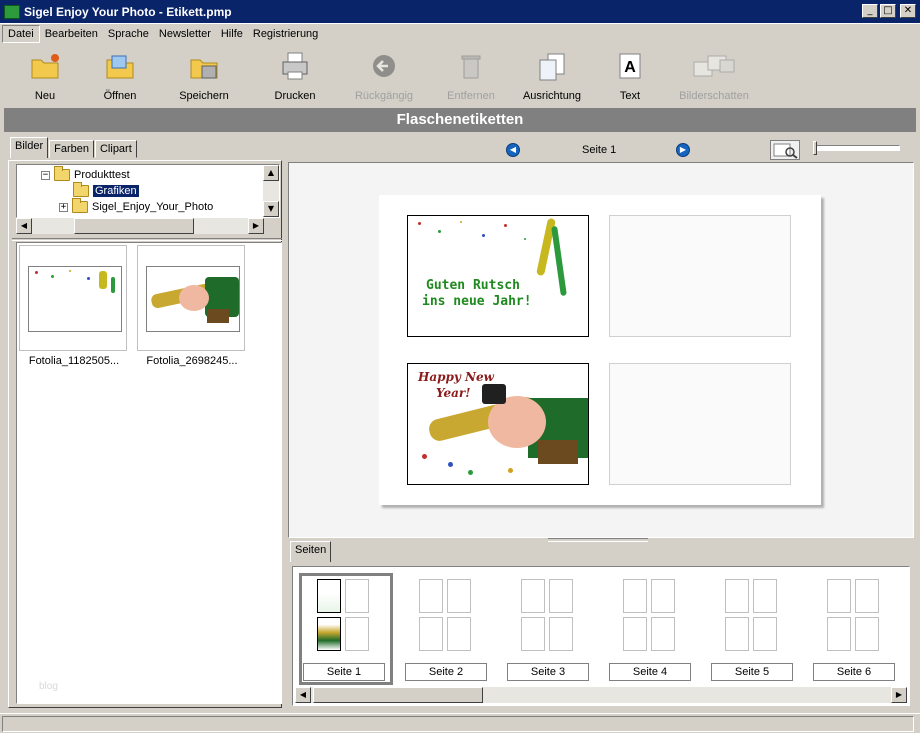  I want to click on pages-tabs: Seiten, so click(311, 551).